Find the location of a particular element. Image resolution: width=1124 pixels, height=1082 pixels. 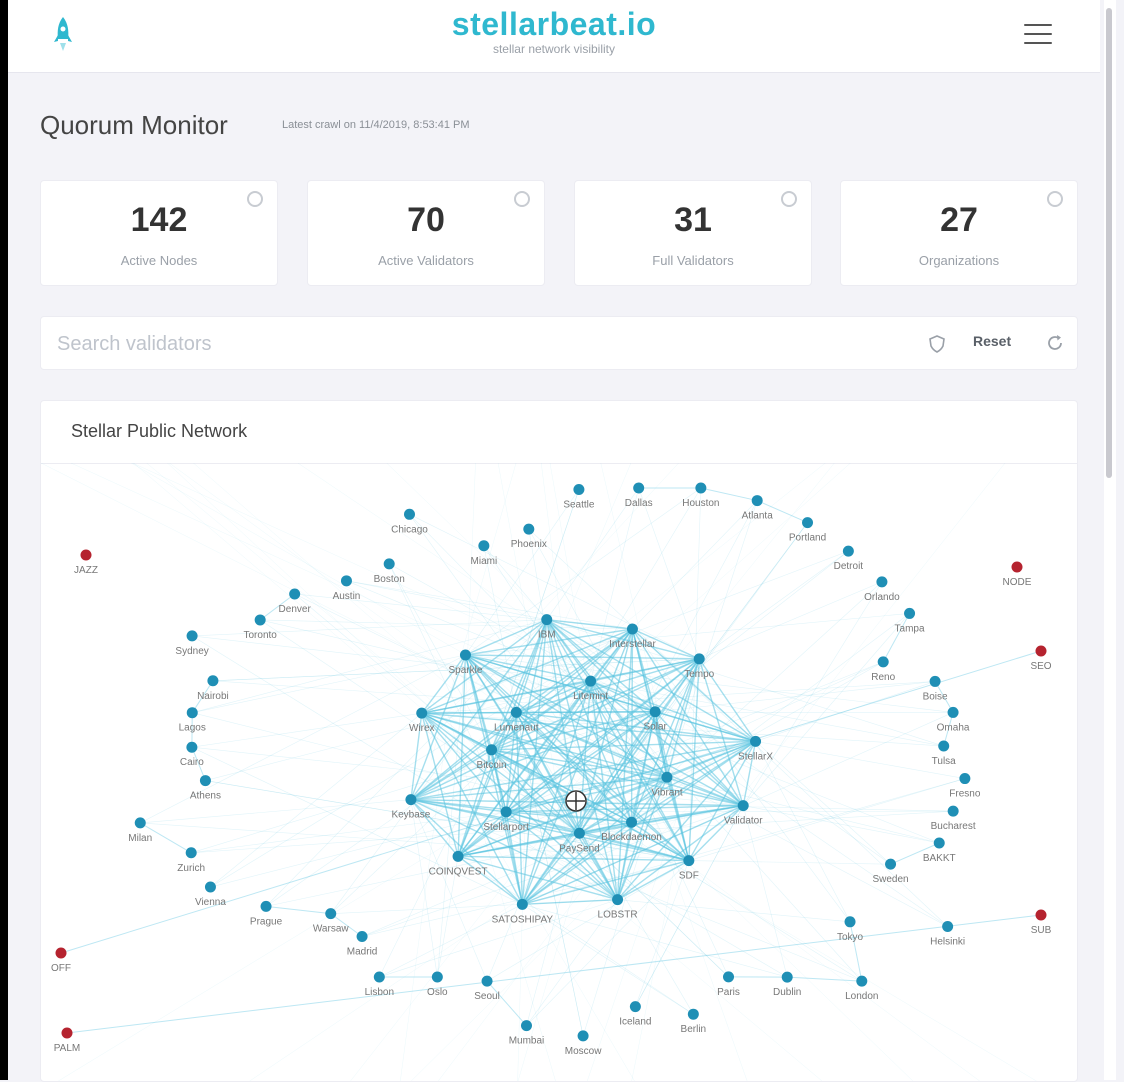

brand-title: stellarbeat.io is located at coordinates (554, 24).